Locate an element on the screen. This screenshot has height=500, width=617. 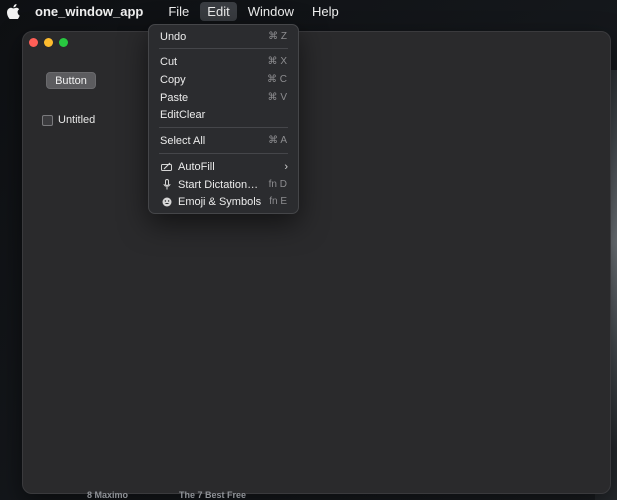
menu-item-label: Emoji & Symbols is located at coordinates (220, 201).